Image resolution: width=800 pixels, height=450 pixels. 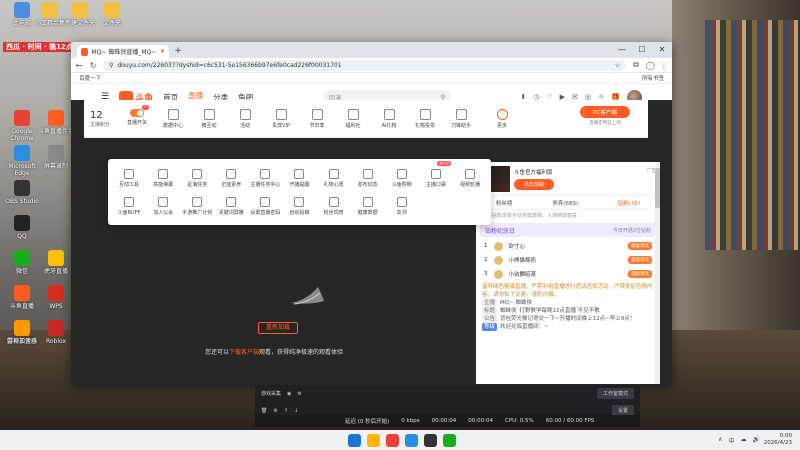 I want to click on dropdown-item: 视频轮播, so click(x=470, y=178).